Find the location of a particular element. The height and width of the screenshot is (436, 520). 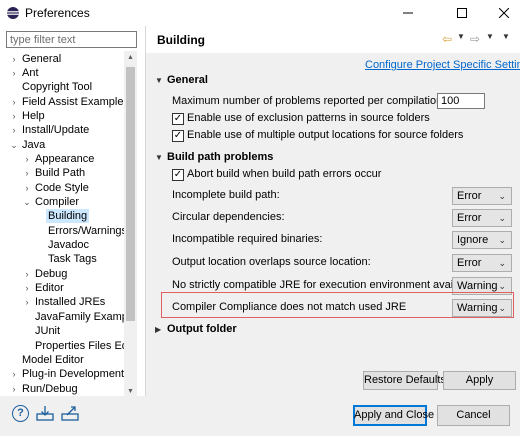

tree-item-label: Run/Debug is located at coordinates (50, 388).